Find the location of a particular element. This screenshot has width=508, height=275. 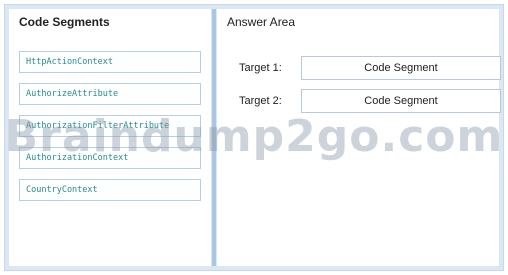

code-segment-item: AuthorizationFilterAttribute is located at coordinates (110, 126).